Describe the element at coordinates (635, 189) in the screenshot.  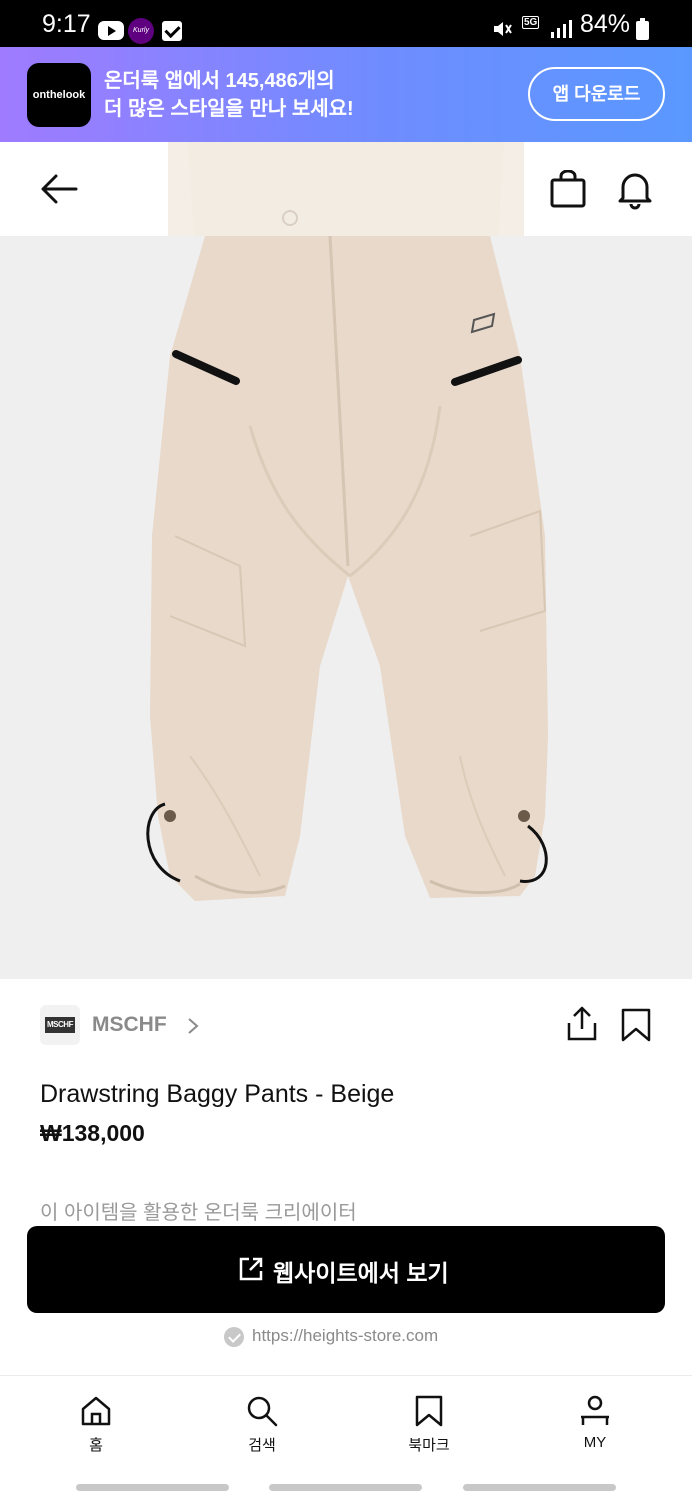
I see `notification-bell-icon` at that location.